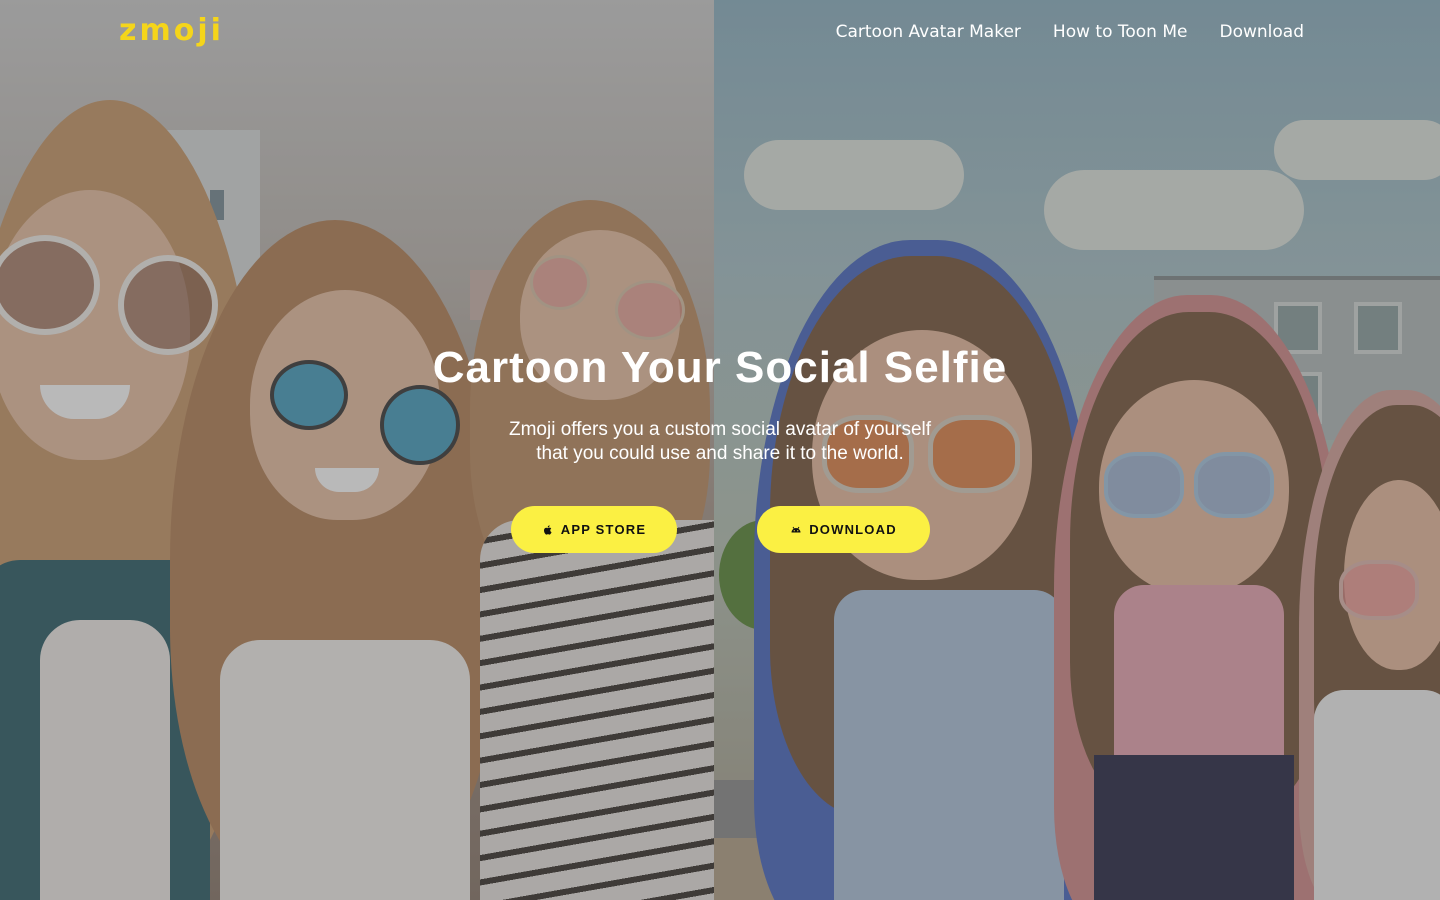  I want to click on hero-title: Cartoon Your Social Selfie, so click(720, 367).